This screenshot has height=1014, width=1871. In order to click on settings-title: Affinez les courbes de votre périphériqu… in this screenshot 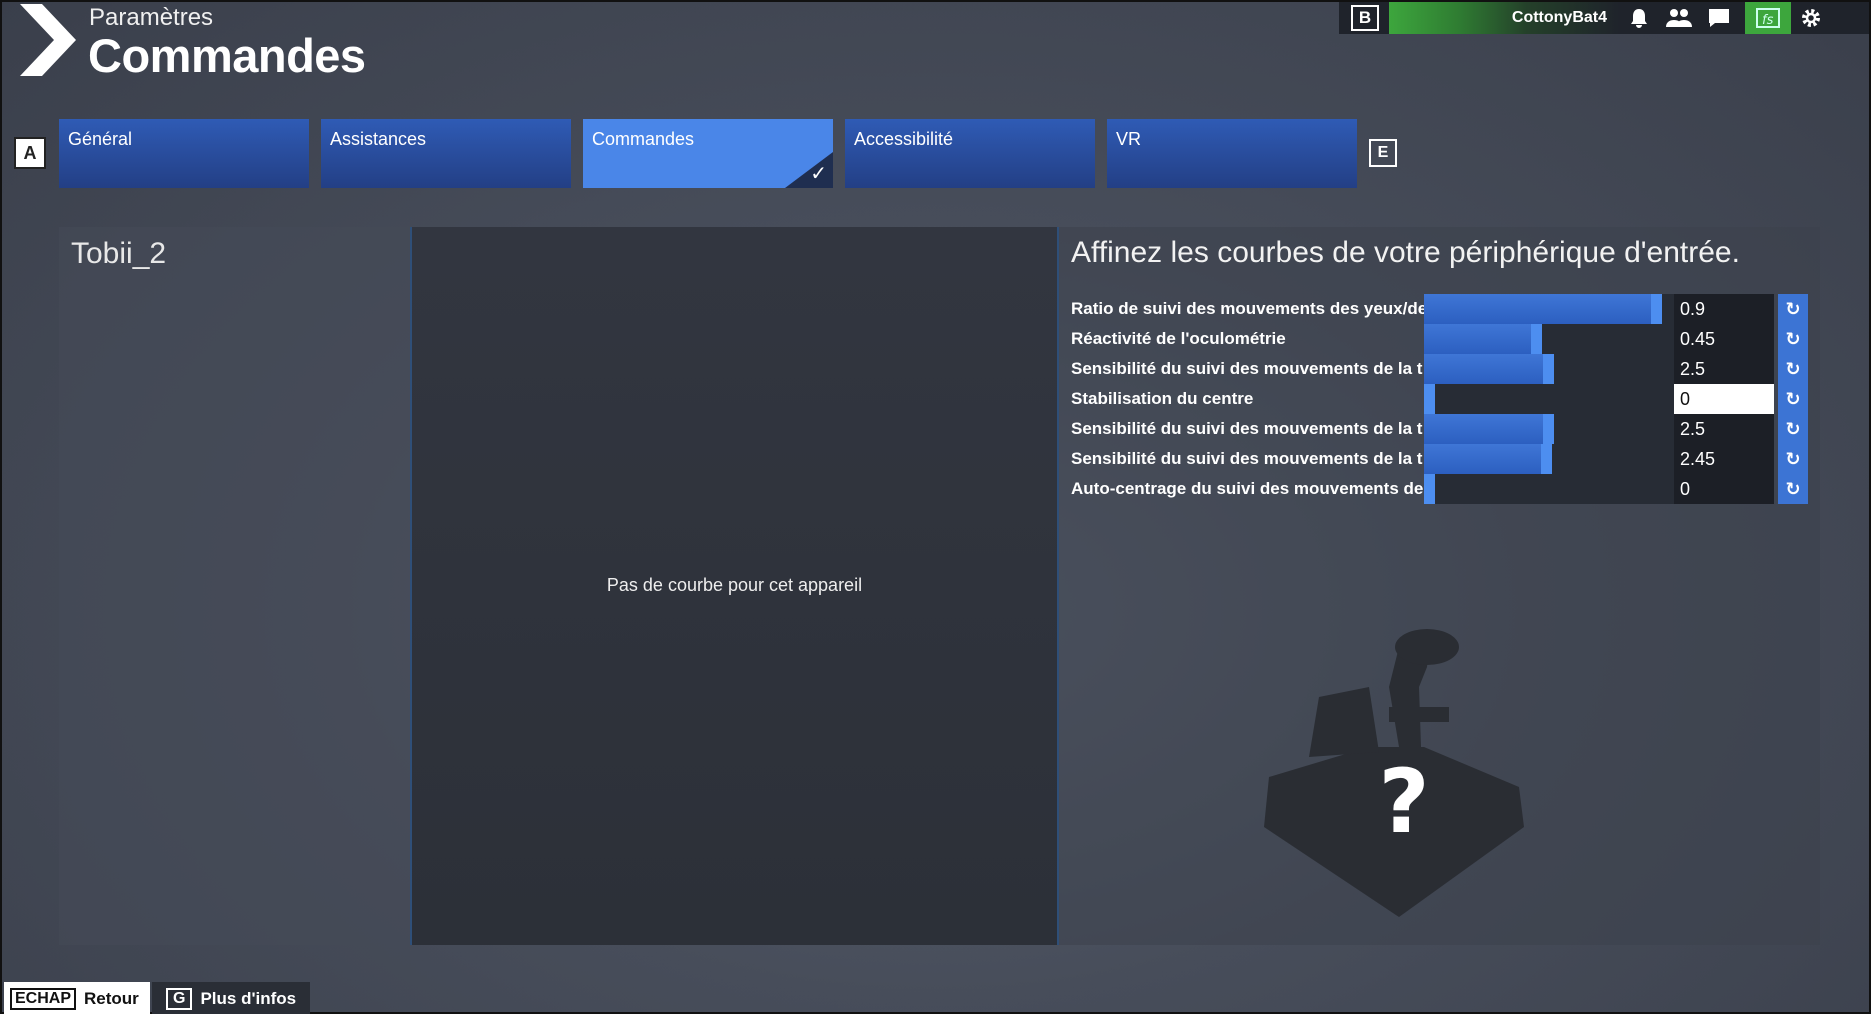, I will do `click(1405, 252)`.